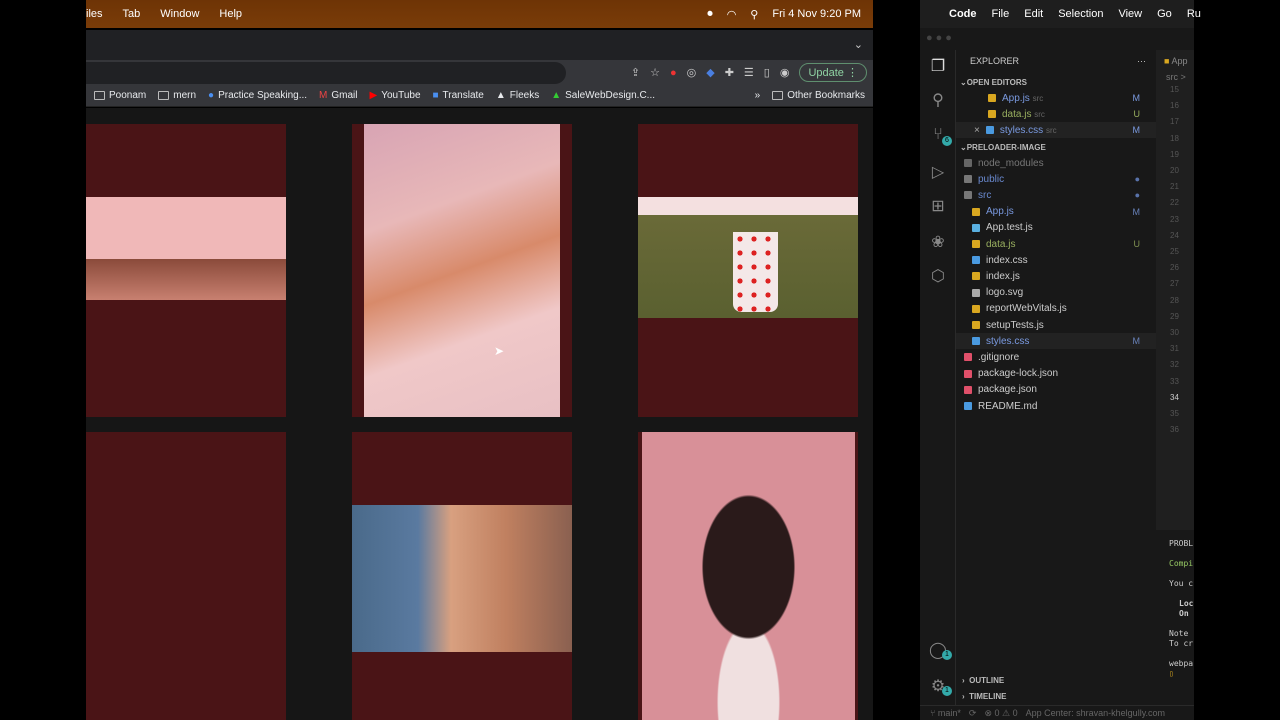 The height and width of the screenshot is (720, 1280). Describe the element at coordinates (1174, 349) in the screenshot. I see `line-number: 31` at that location.